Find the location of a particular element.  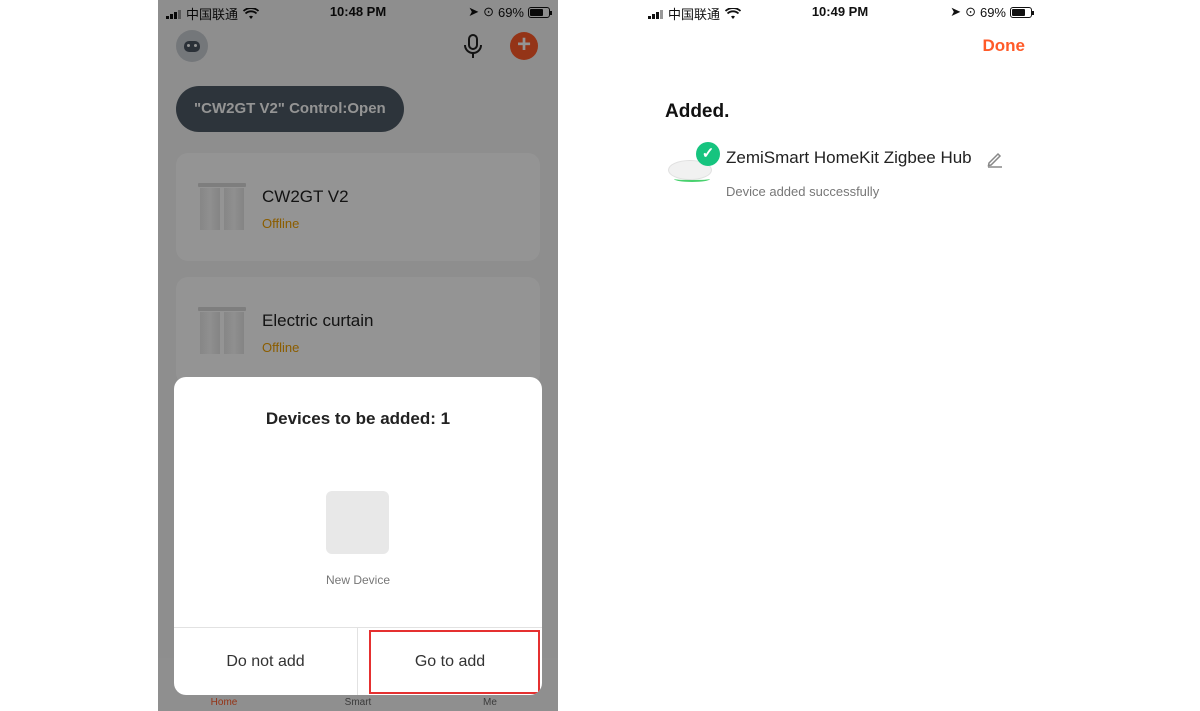

new-device-label: New Device is located at coordinates (358, 580).